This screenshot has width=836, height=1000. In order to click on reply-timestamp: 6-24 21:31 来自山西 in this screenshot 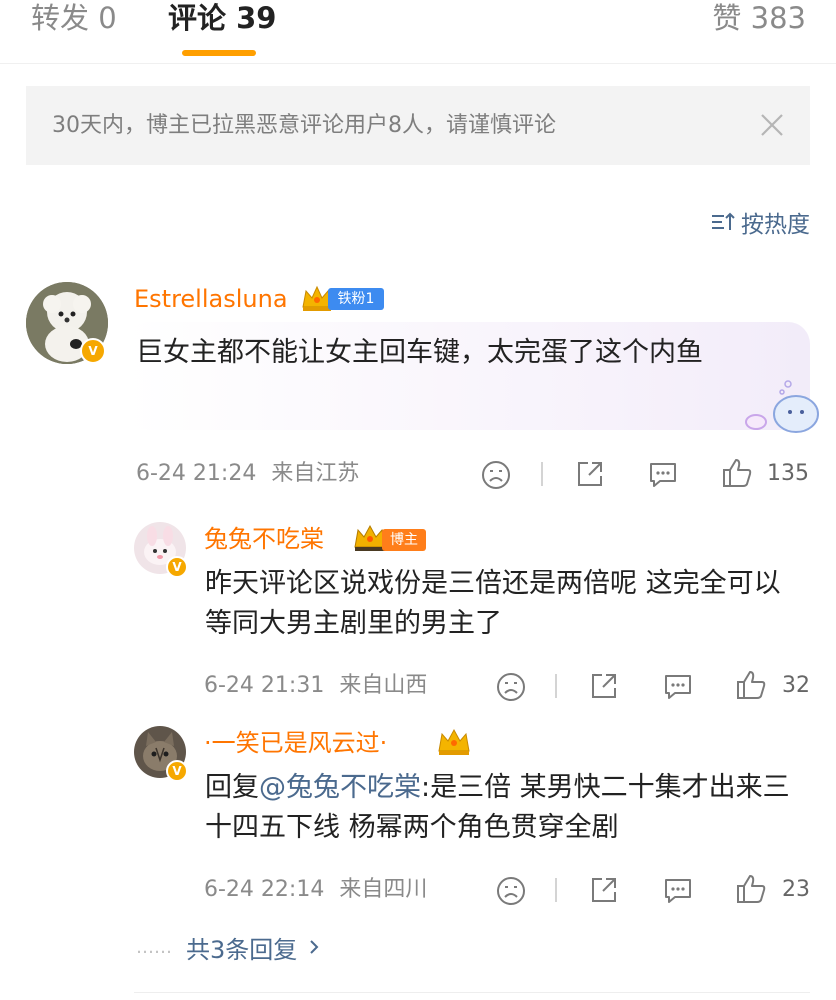, I will do `click(315, 686)`.